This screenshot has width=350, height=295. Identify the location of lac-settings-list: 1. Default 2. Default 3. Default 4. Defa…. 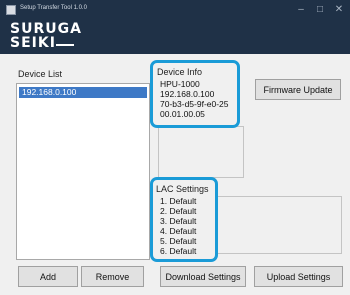
(187, 226).